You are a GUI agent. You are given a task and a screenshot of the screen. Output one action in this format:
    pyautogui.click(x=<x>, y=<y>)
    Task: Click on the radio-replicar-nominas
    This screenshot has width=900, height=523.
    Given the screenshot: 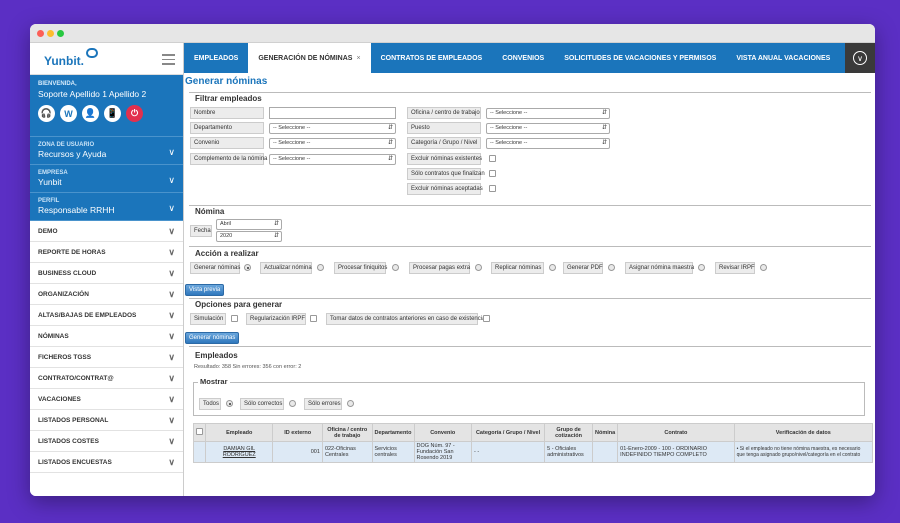 What is the action you would take?
    pyautogui.click(x=552, y=267)
    